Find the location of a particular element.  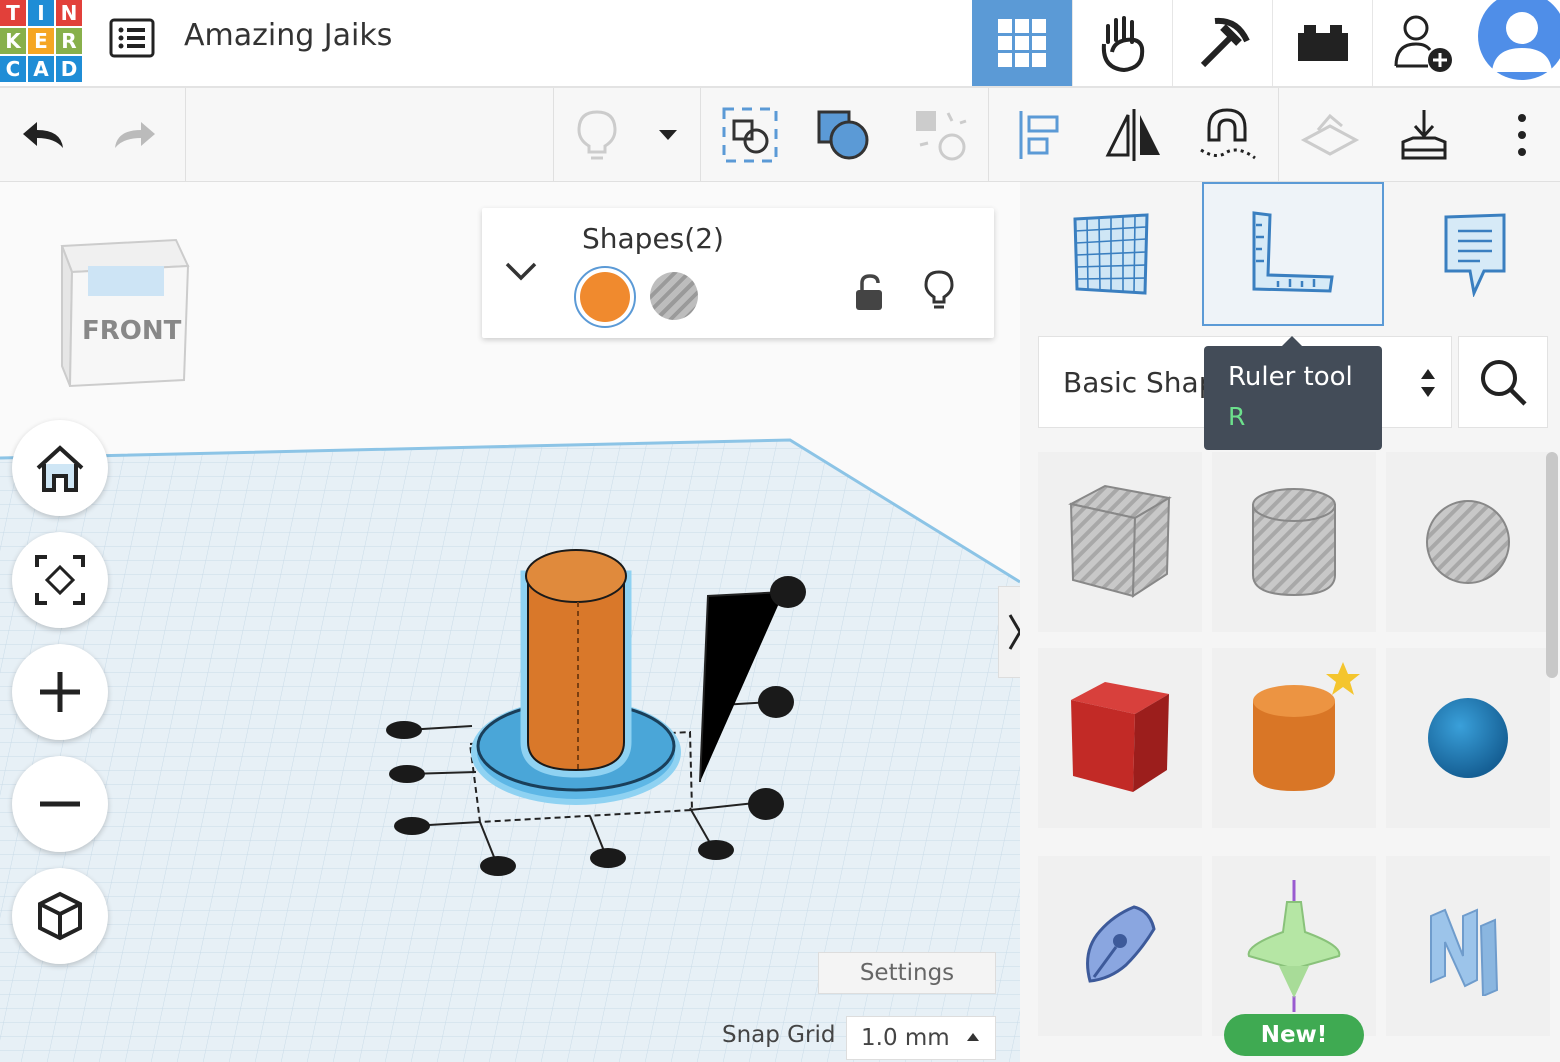

ortho-icon is located at coordinates (60, 916).